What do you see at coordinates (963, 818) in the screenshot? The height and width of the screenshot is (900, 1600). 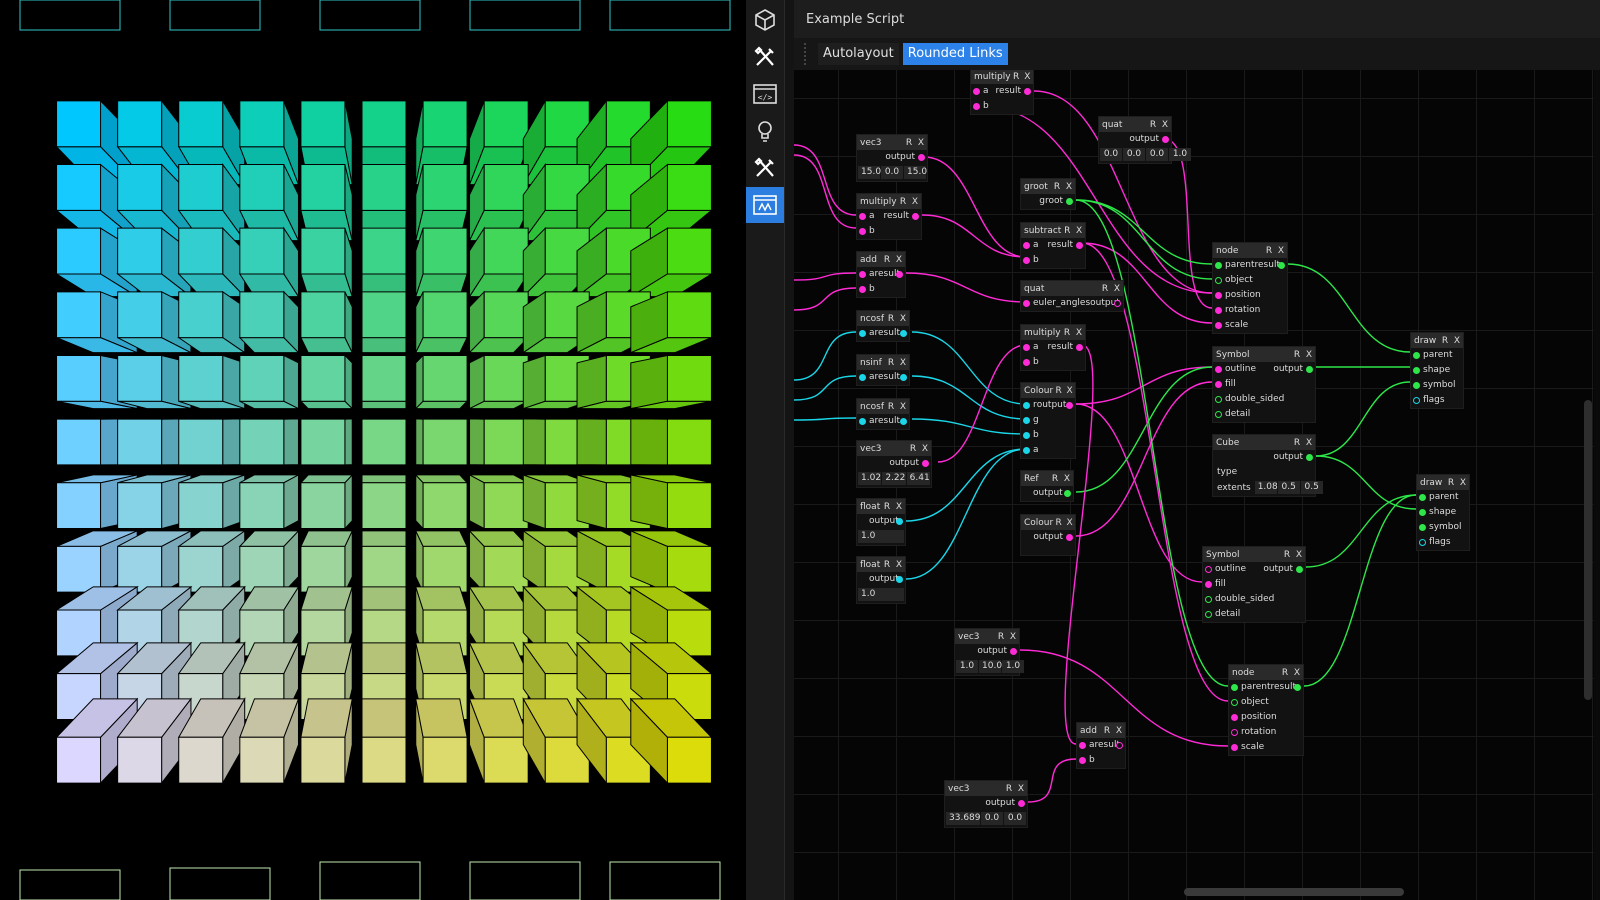 I see `value-field: 33.689` at bounding box center [963, 818].